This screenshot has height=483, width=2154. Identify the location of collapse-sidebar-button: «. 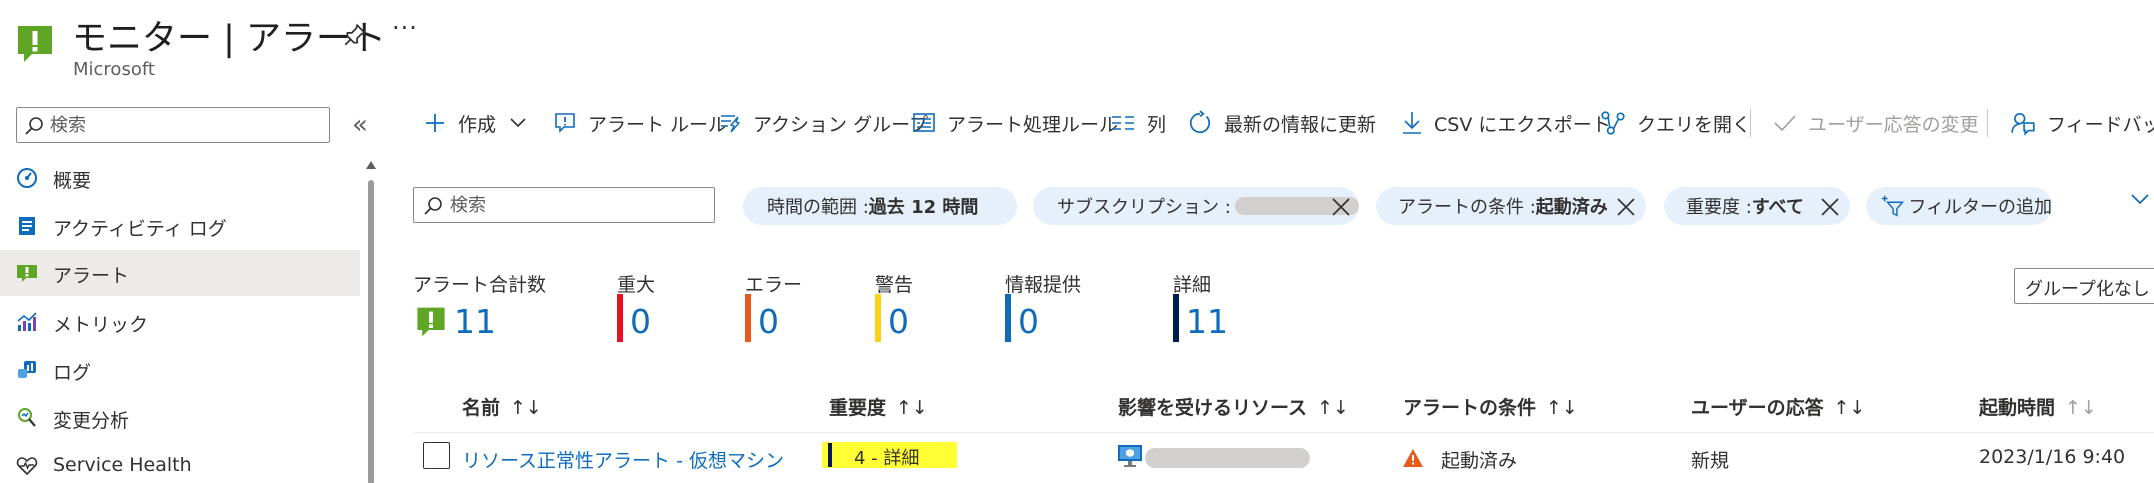
(360, 125).